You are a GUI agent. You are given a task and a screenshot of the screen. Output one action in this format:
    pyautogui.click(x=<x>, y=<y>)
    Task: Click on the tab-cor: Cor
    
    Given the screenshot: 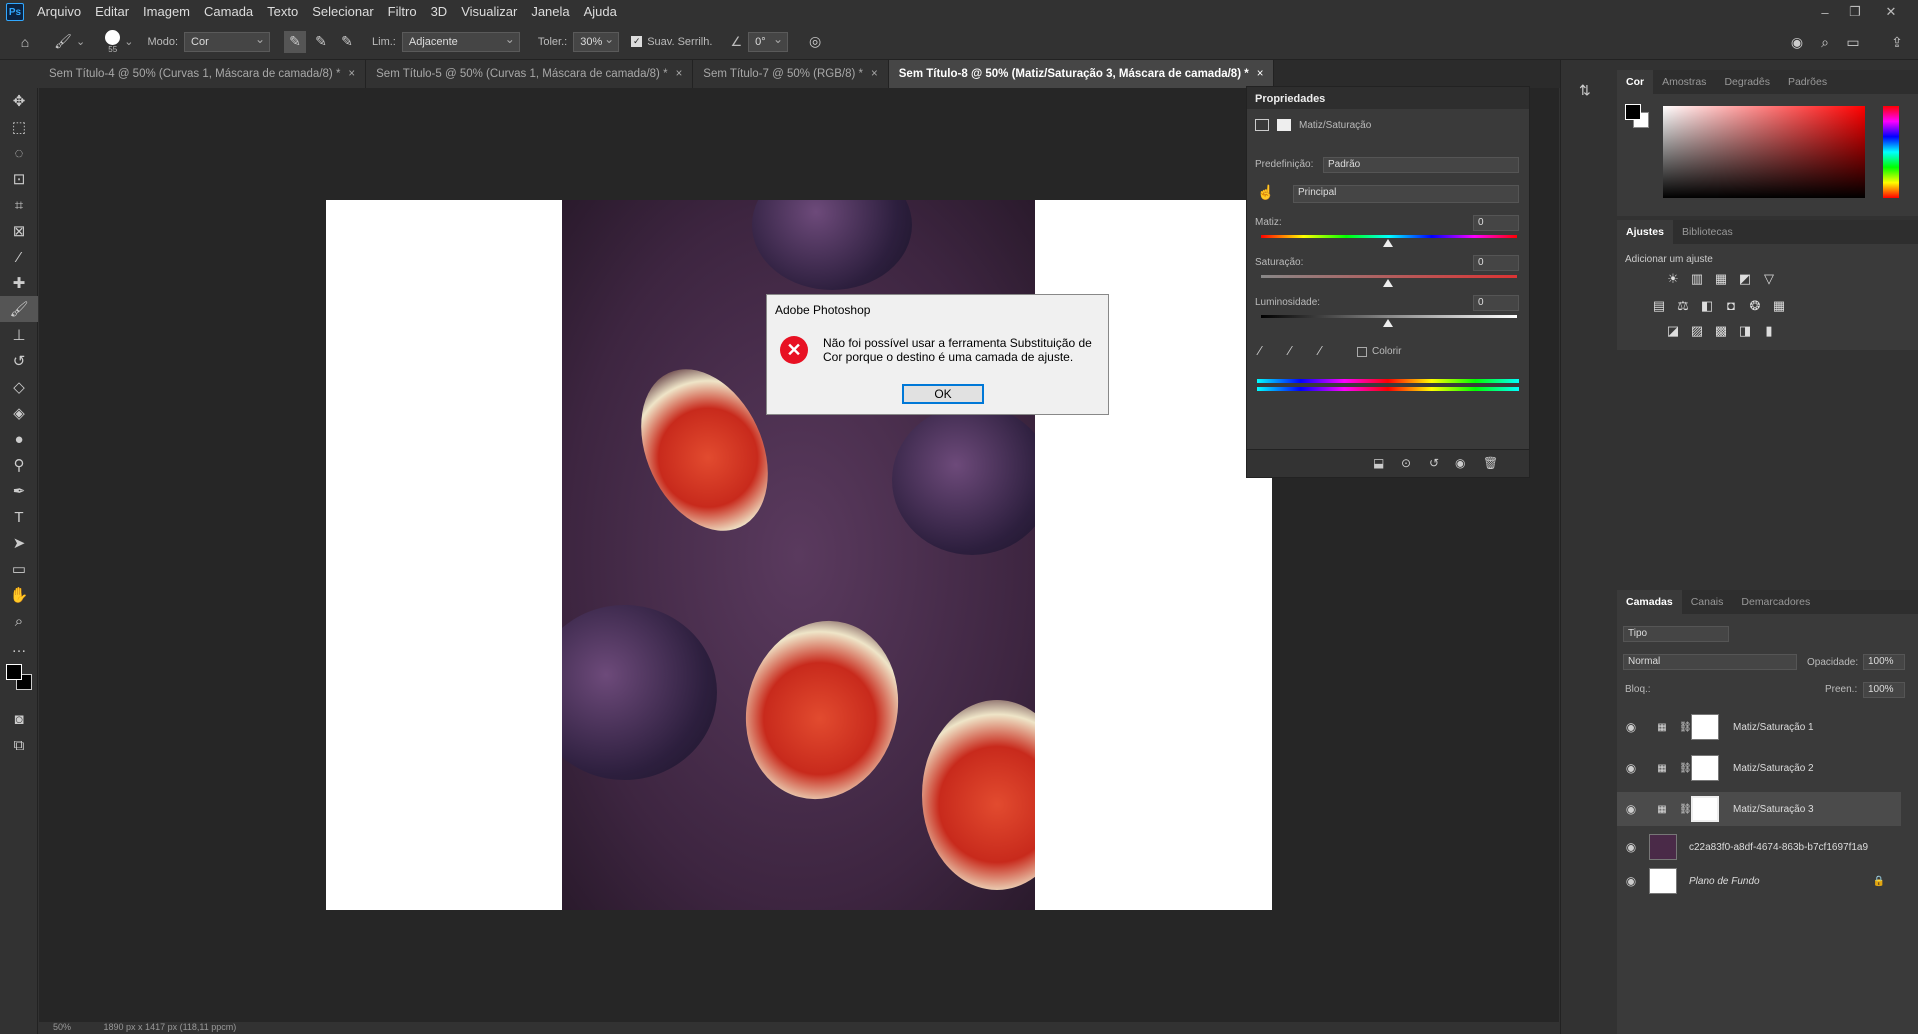 What is the action you would take?
    pyautogui.click(x=1635, y=82)
    